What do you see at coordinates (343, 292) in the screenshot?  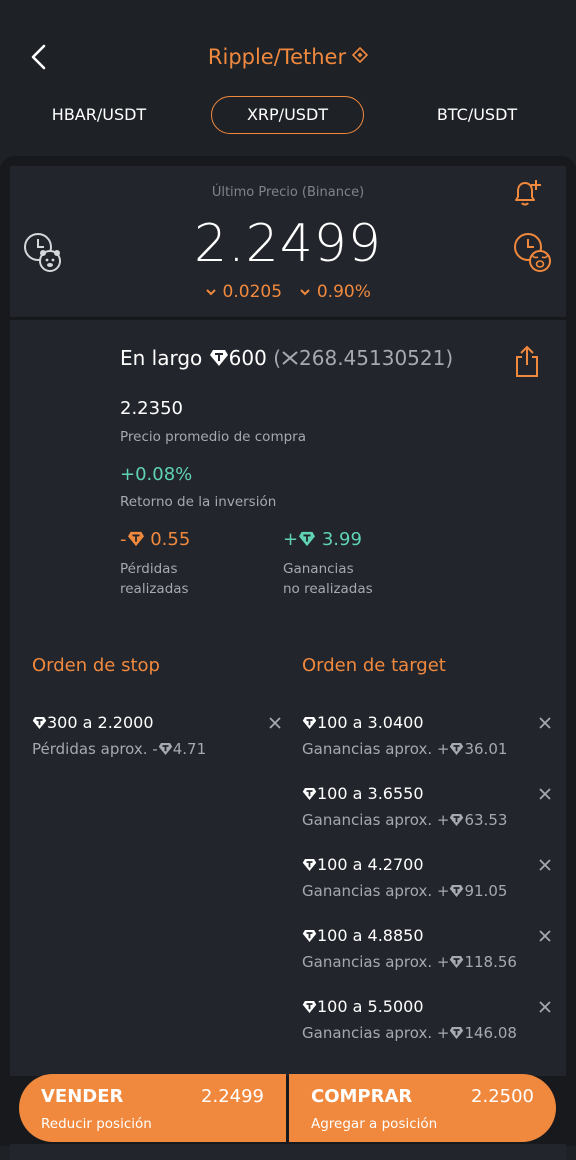 I see `change-pct-value: 0.90%` at bounding box center [343, 292].